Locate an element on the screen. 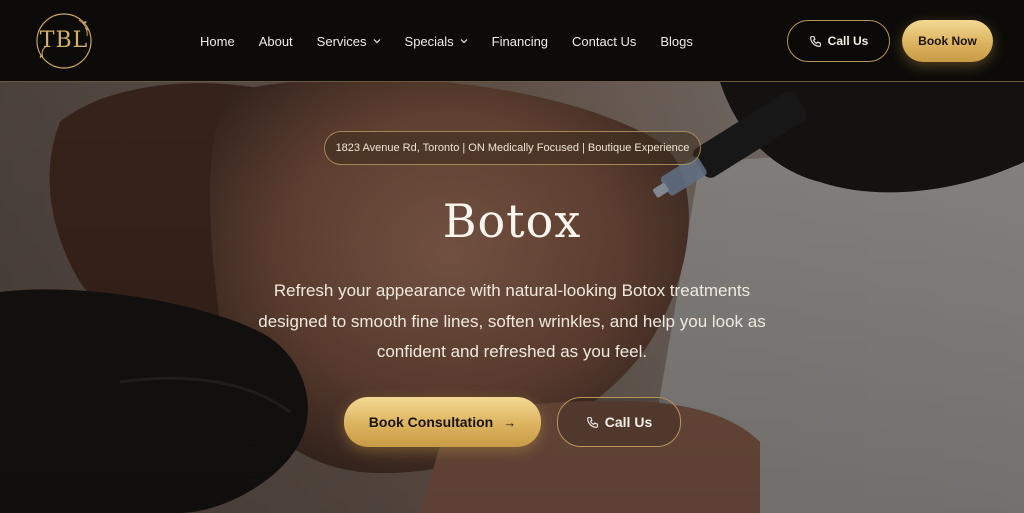 The image size is (1024, 513). nav-label: Specials is located at coordinates (429, 41).